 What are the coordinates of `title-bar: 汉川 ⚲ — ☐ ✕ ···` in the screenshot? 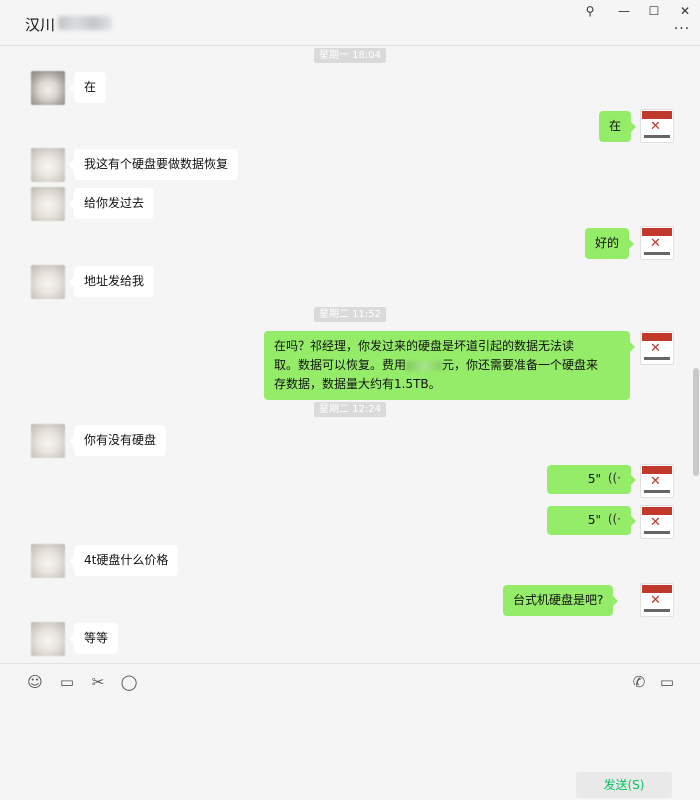 It's located at (350, 23).